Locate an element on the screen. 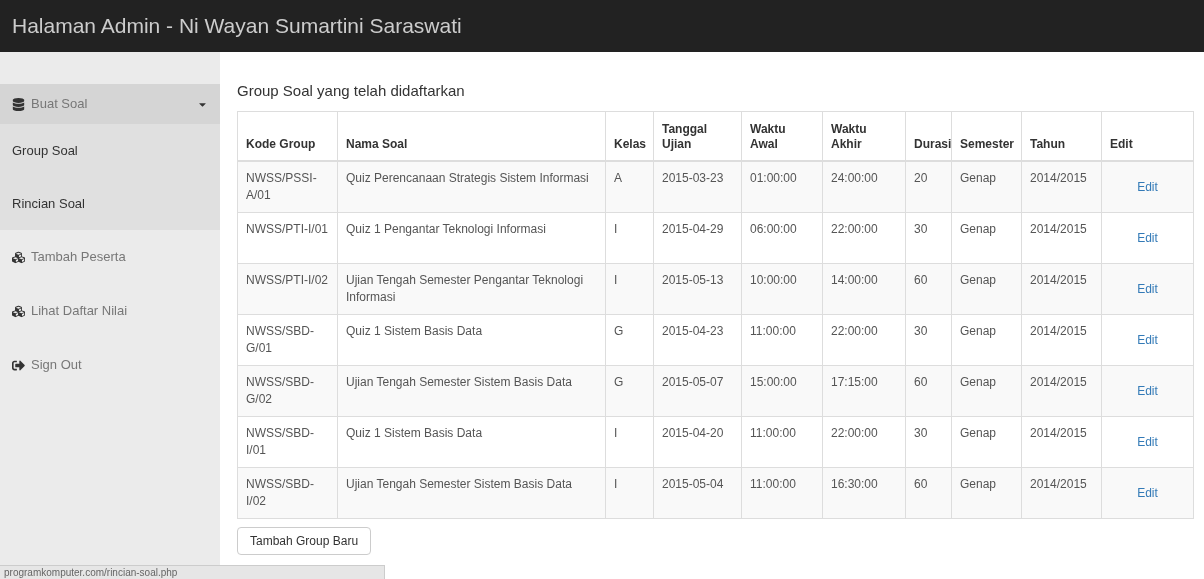 The width and height of the screenshot is (1204, 579). table-cell: NWSS/PSSI-A/01 is located at coordinates (287, 186).